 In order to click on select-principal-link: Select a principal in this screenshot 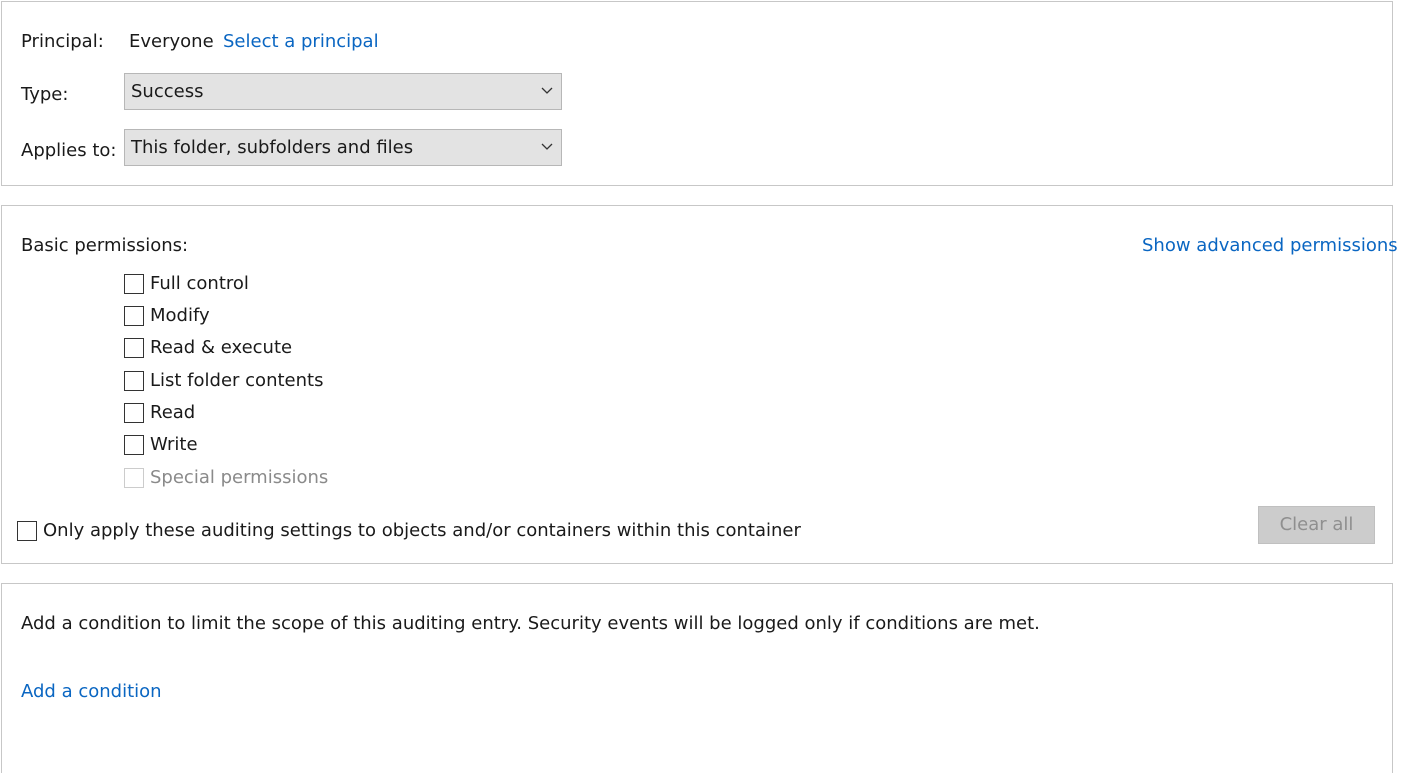, I will do `click(301, 42)`.